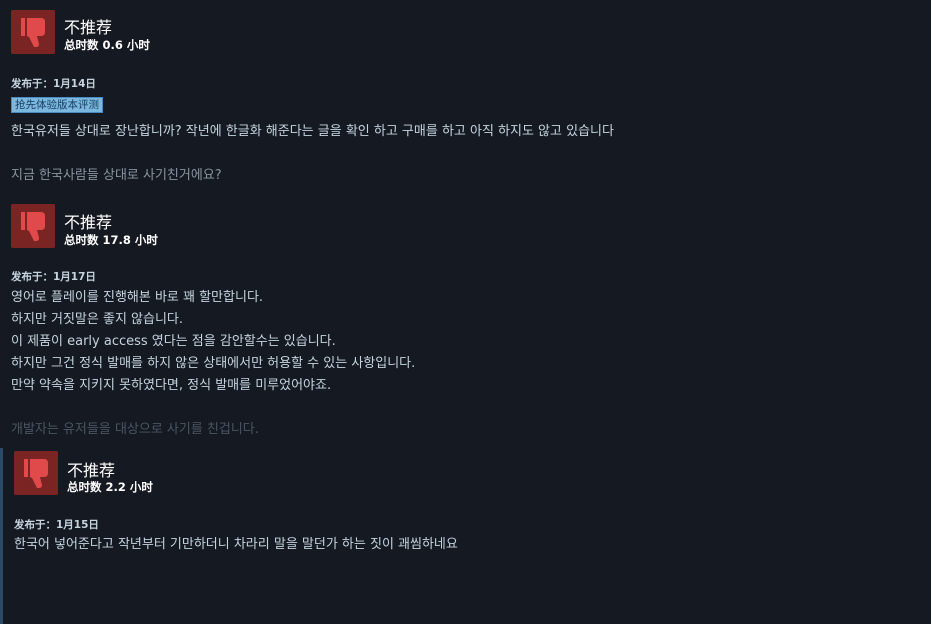 The image size is (931, 624). Describe the element at coordinates (110, 487) in the screenshot. I see `playtime-hours: 总时数 2.2 小时` at that location.